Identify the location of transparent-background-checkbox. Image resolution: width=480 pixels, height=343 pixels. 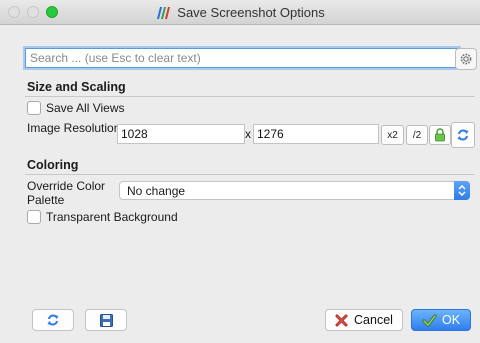
(34, 217).